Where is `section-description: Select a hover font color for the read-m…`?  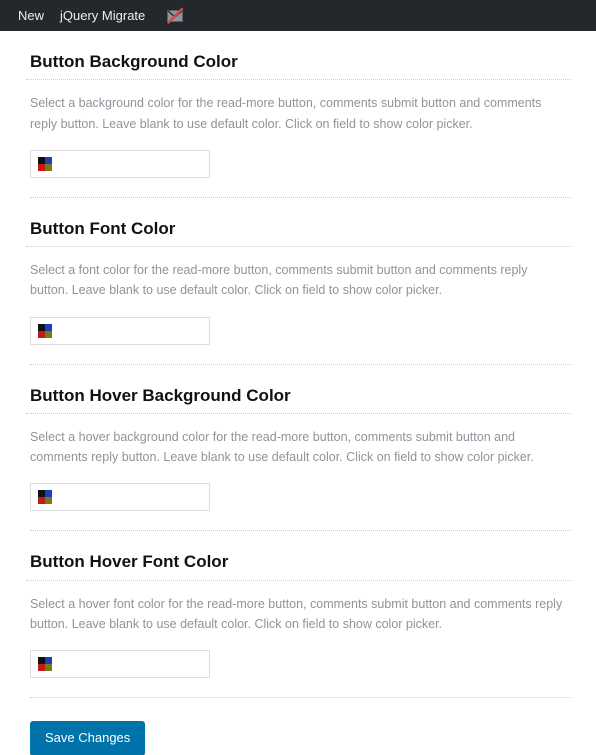 section-description: Select a hover font color for the read-m… is located at coordinates (296, 613).